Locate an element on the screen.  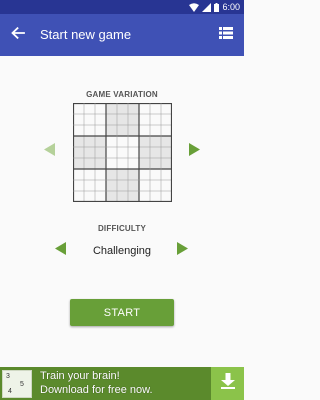
ad-subline: Download for free now. is located at coordinates (96, 390).